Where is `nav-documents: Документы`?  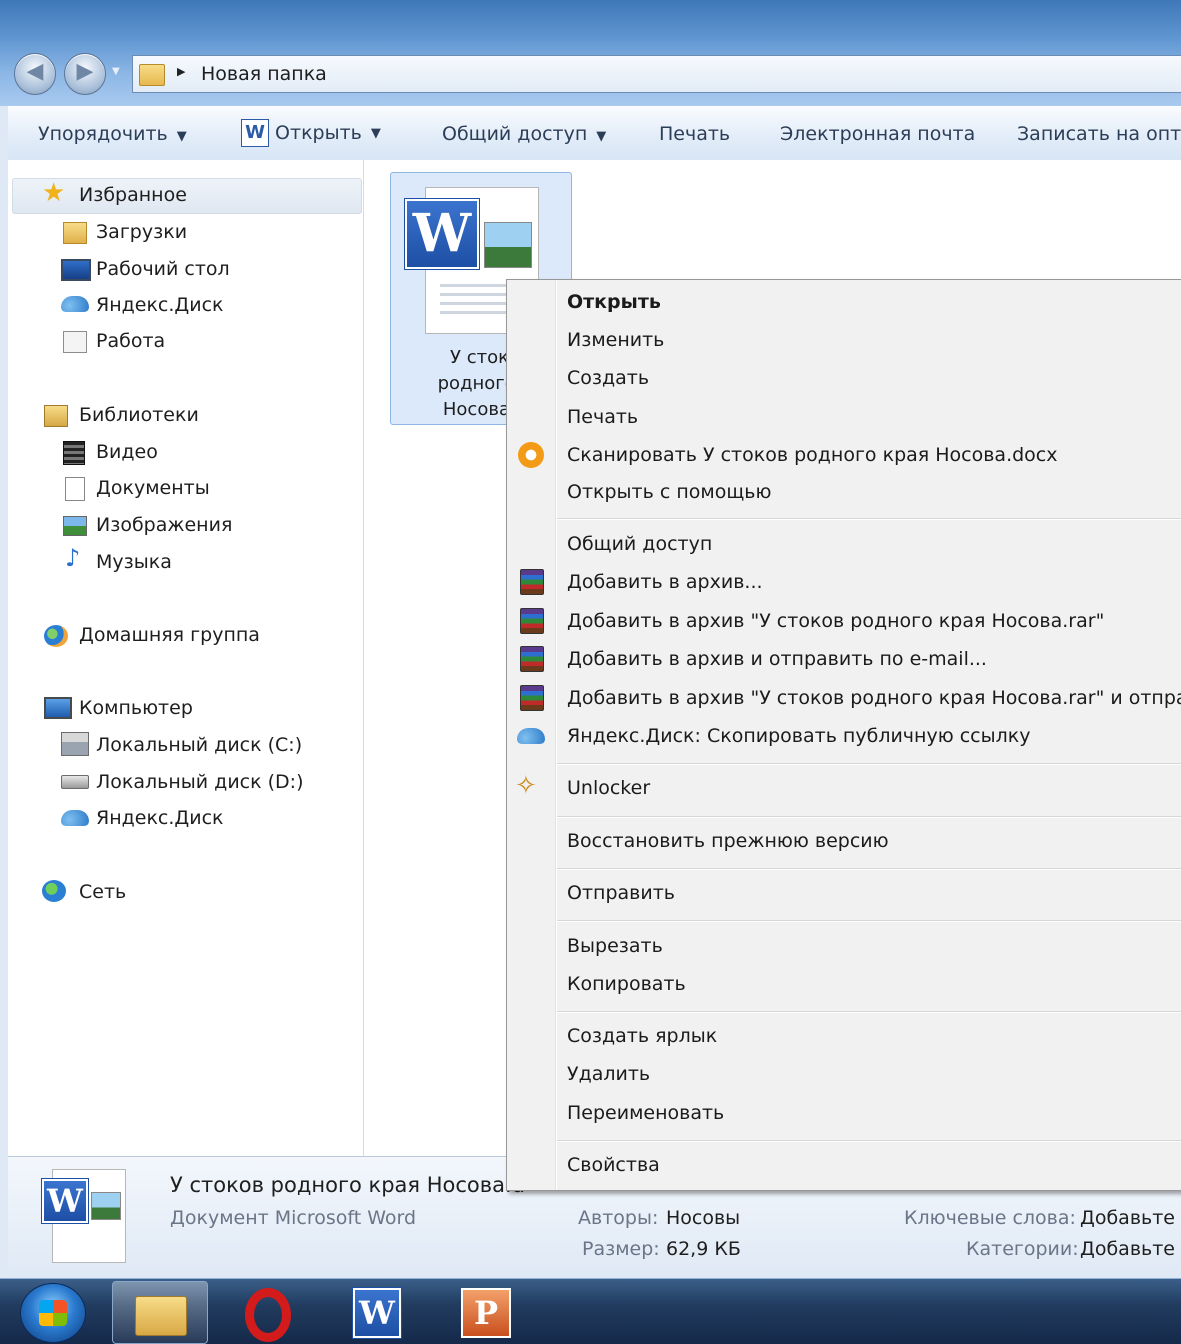 nav-documents: Документы is located at coordinates (153, 488).